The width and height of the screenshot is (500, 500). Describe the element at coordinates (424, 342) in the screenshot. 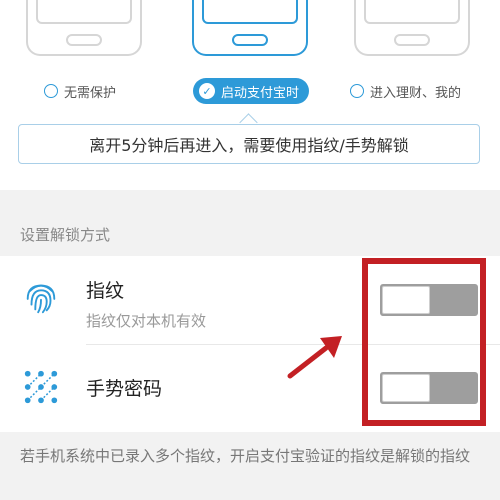

I see `highlight-box` at that location.